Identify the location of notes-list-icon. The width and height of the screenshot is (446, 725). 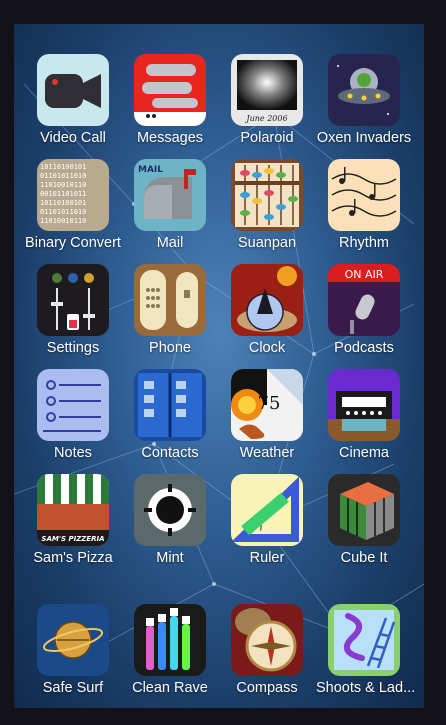
(73, 405).